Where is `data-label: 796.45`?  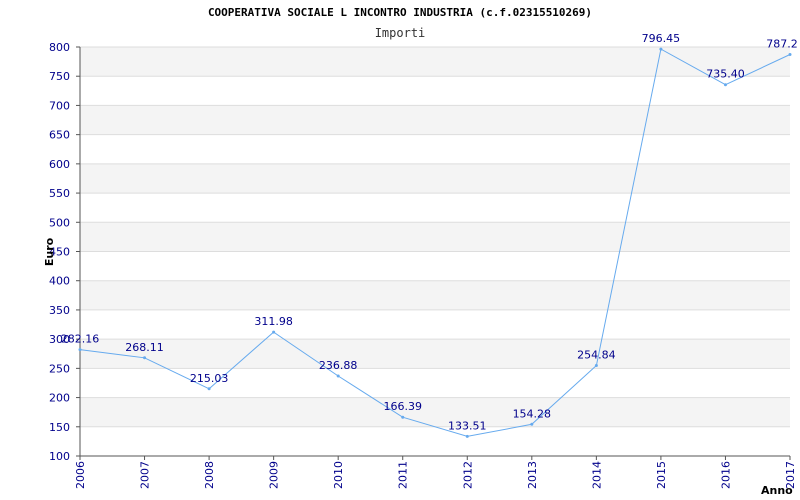
data-label: 796.45 is located at coordinates (661, 38).